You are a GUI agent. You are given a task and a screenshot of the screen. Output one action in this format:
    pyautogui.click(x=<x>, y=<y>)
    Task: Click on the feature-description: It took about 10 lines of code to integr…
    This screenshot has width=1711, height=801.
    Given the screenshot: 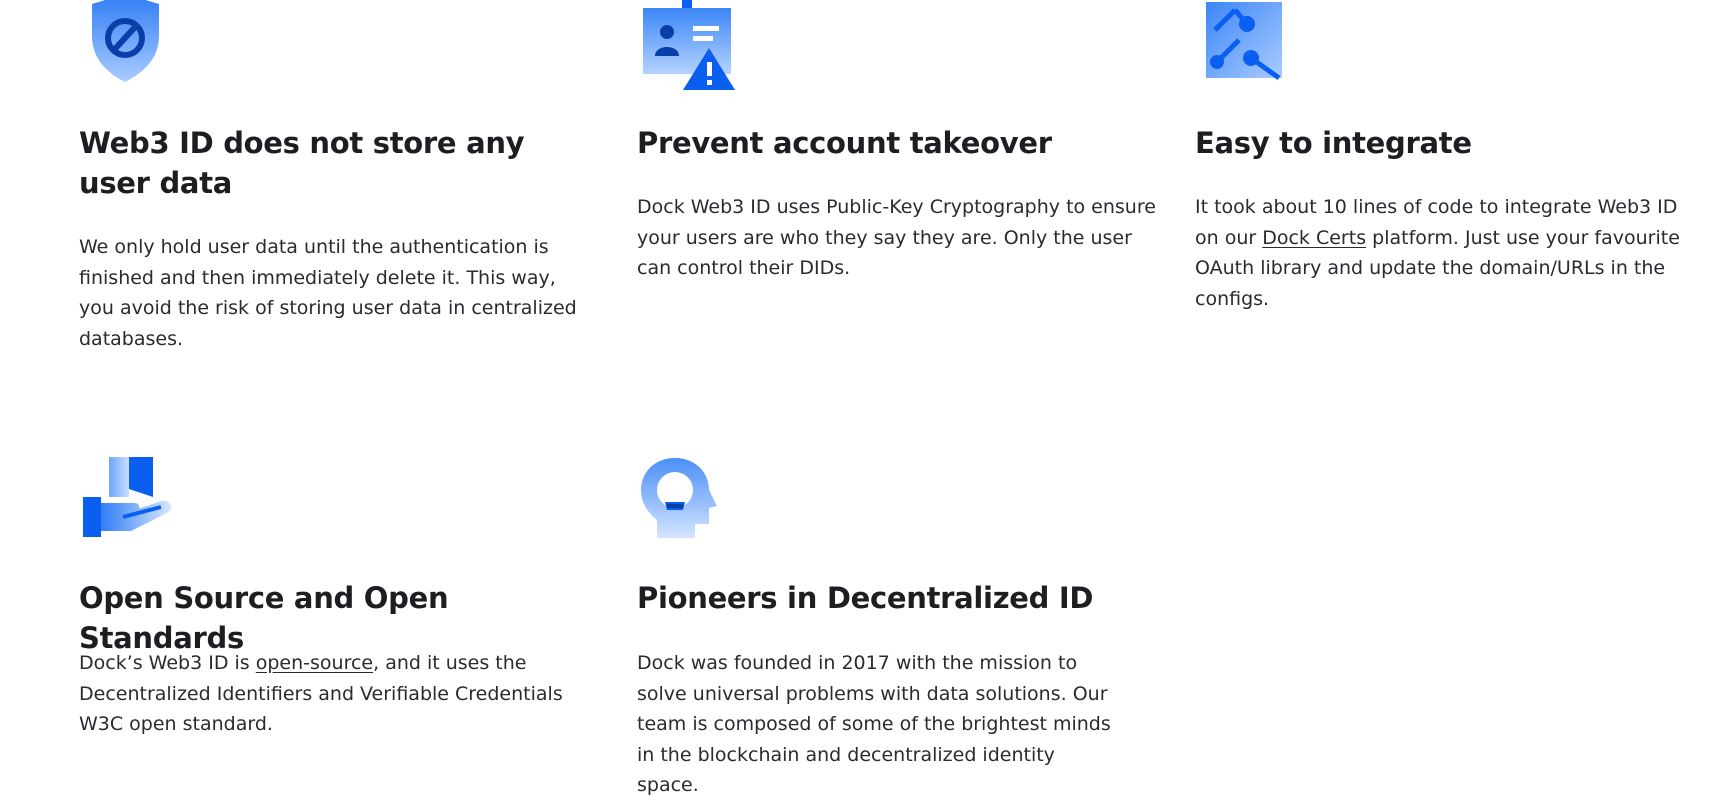 What is the action you would take?
    pyautogui.click(x=1447, y=253)
    